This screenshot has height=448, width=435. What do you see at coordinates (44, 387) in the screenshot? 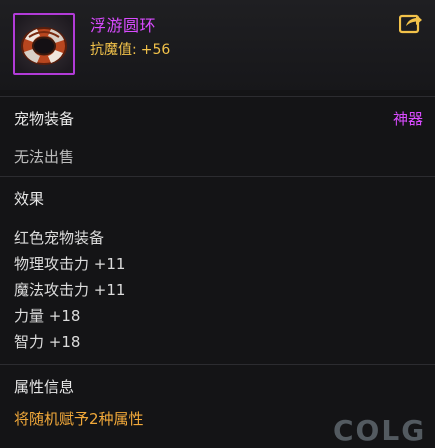
I see `attributes-title: 属性信息` at bounding box center [44, 387].